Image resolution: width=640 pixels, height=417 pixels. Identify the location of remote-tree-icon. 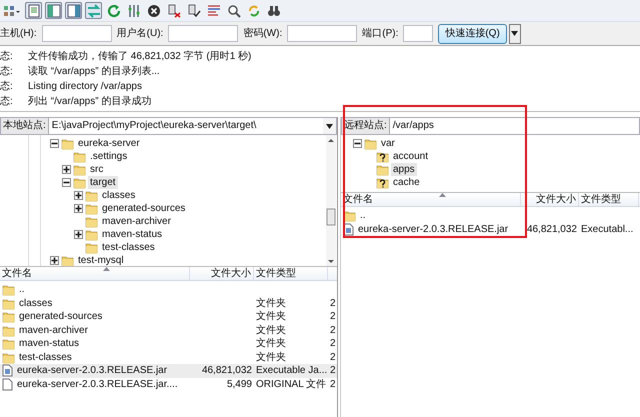
(73, 11).